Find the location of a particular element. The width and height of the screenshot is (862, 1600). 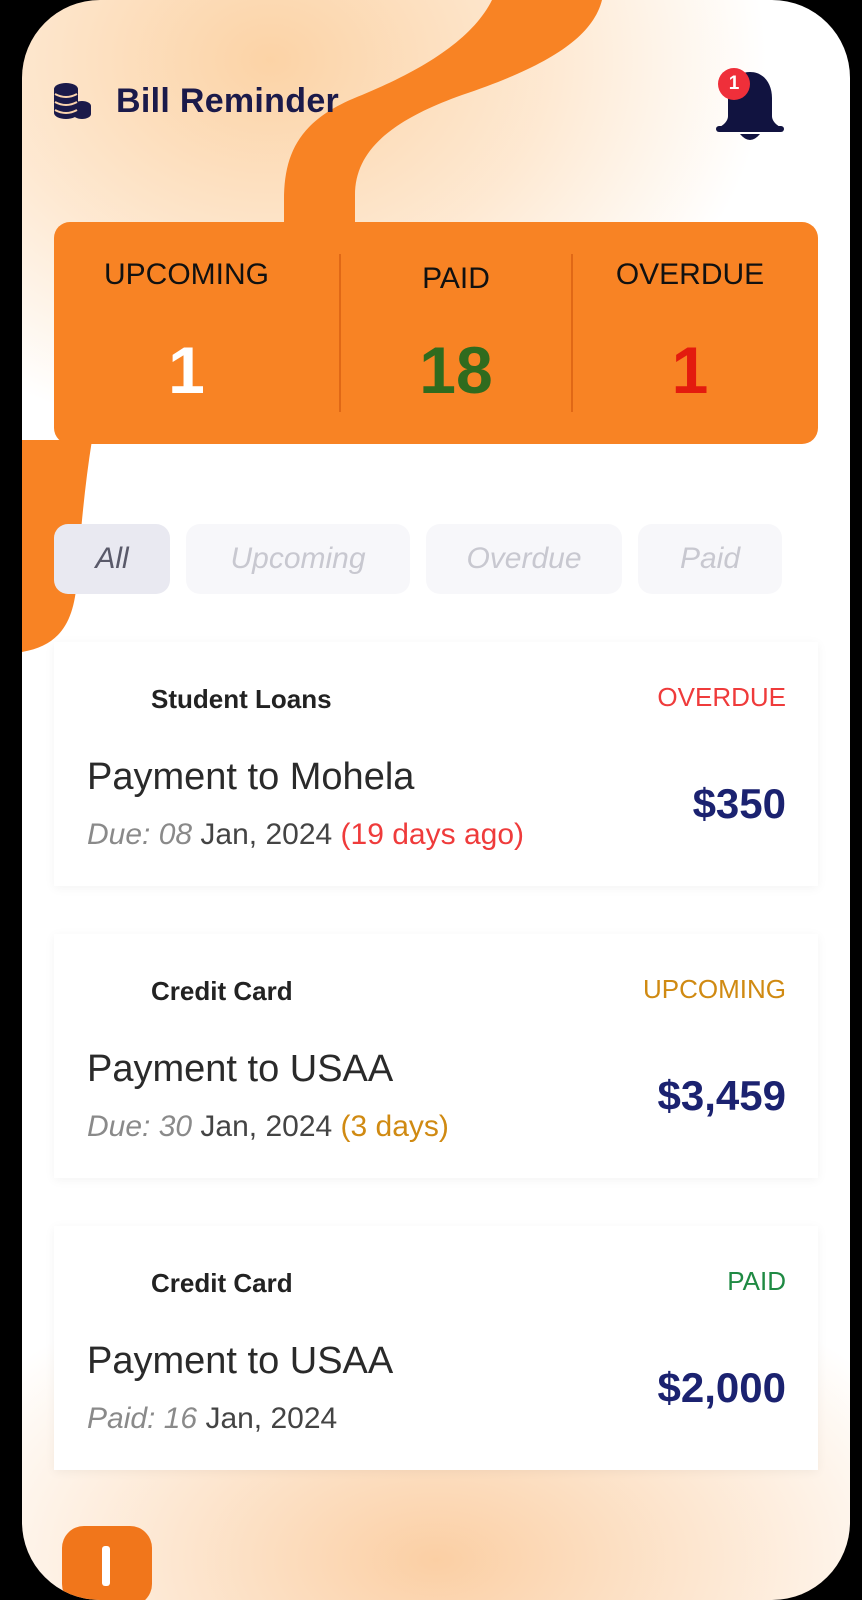

app-title: Bill Reminder is located at coordinates (228, 101).